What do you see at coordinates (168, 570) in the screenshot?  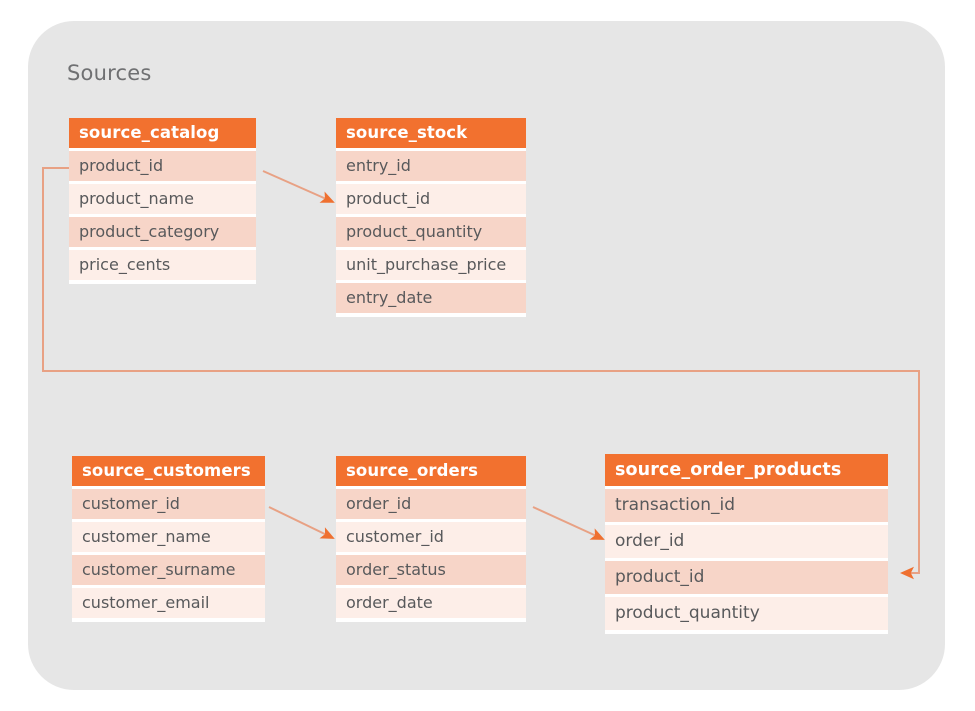 I see `field-row: customer_surname` at bounding box center [168, 570].